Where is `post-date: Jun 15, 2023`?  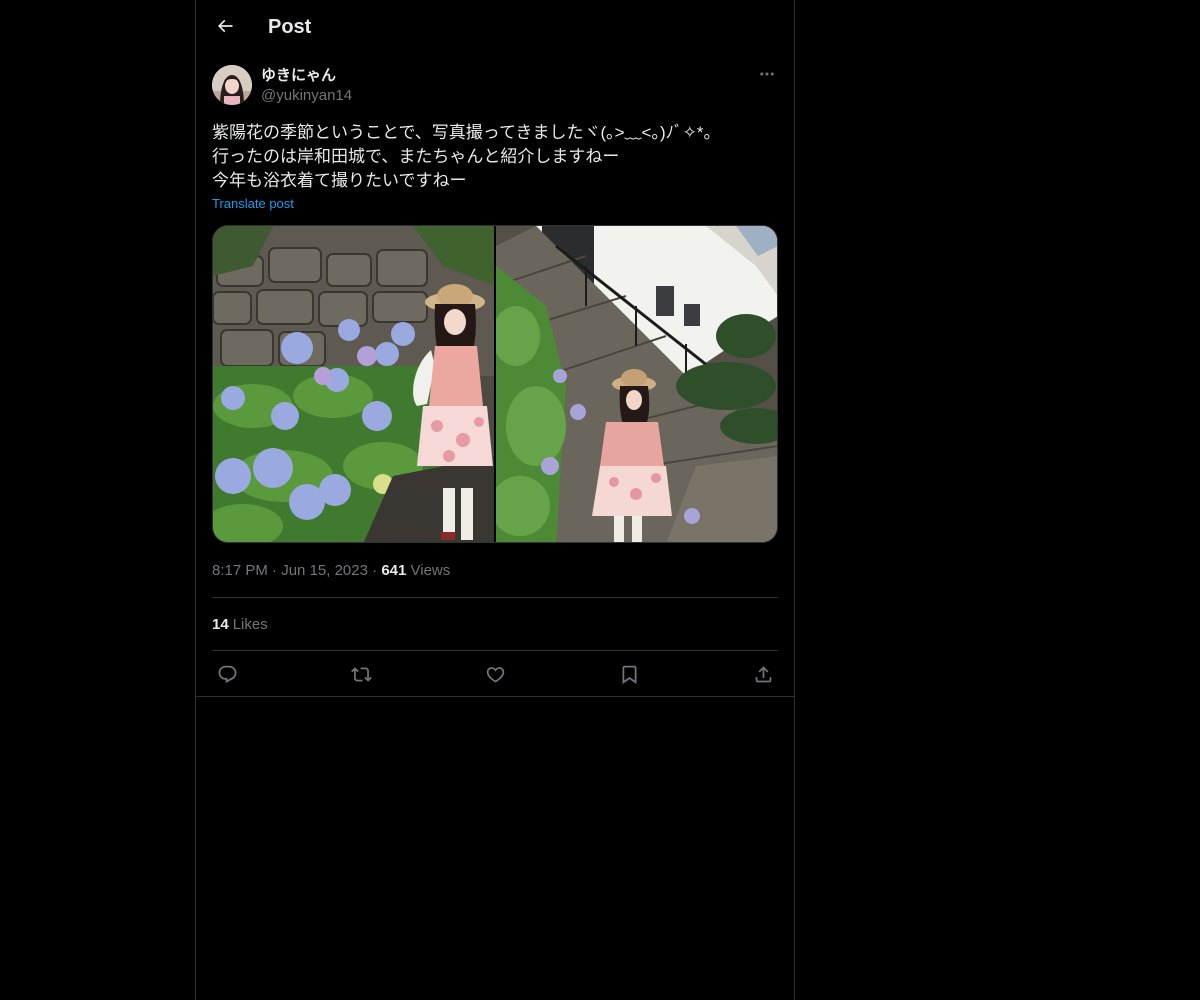
post-date: Jun 15, 2023 is located at coordinates (324, 570).